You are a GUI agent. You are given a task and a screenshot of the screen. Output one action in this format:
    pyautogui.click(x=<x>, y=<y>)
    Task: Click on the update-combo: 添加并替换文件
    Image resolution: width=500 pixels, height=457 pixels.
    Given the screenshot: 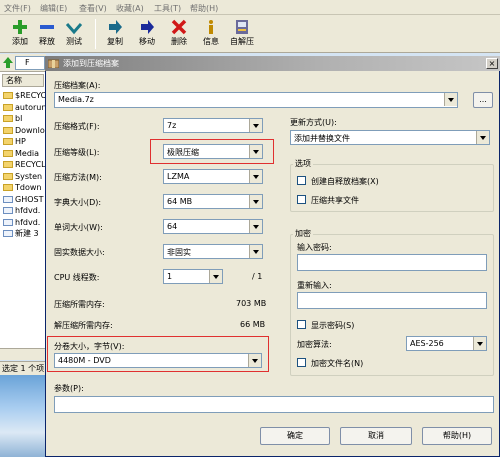 What is the action you would take?
    pyautogui.click(x=390, y=137)
    